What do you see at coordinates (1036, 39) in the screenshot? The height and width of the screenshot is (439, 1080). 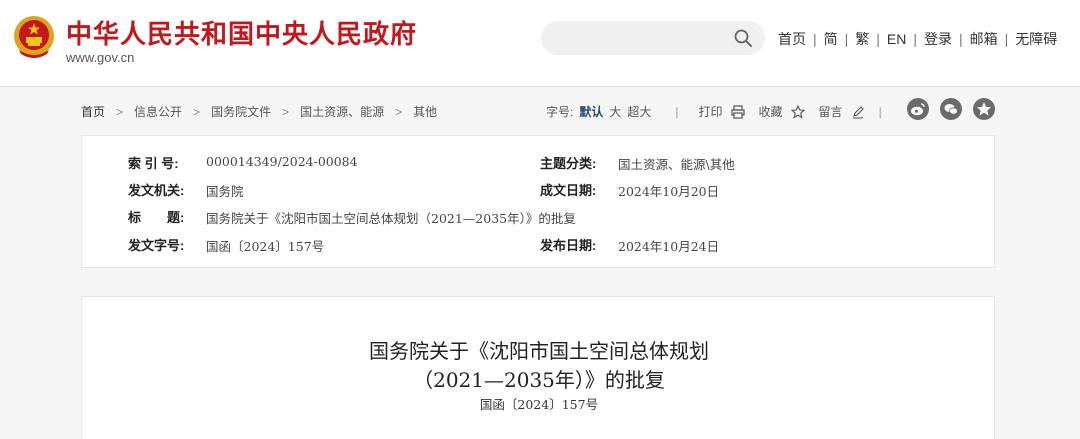 I see `nav-accessibility: 无障碍` at bounding box center [1036, 39].